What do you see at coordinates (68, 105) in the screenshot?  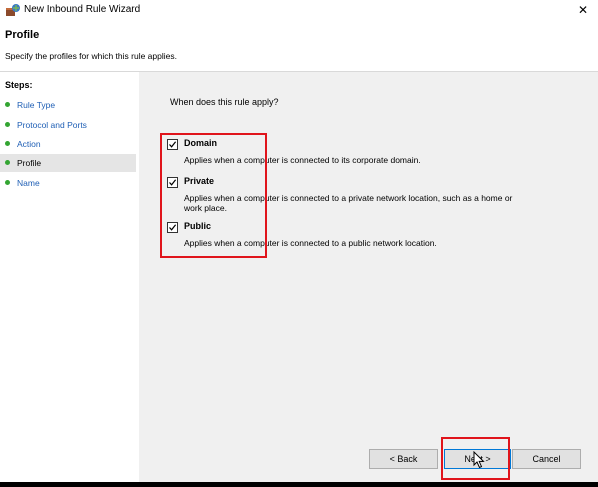 I see `step-rule-type: Rule Type` at bounding box center [68, 105].